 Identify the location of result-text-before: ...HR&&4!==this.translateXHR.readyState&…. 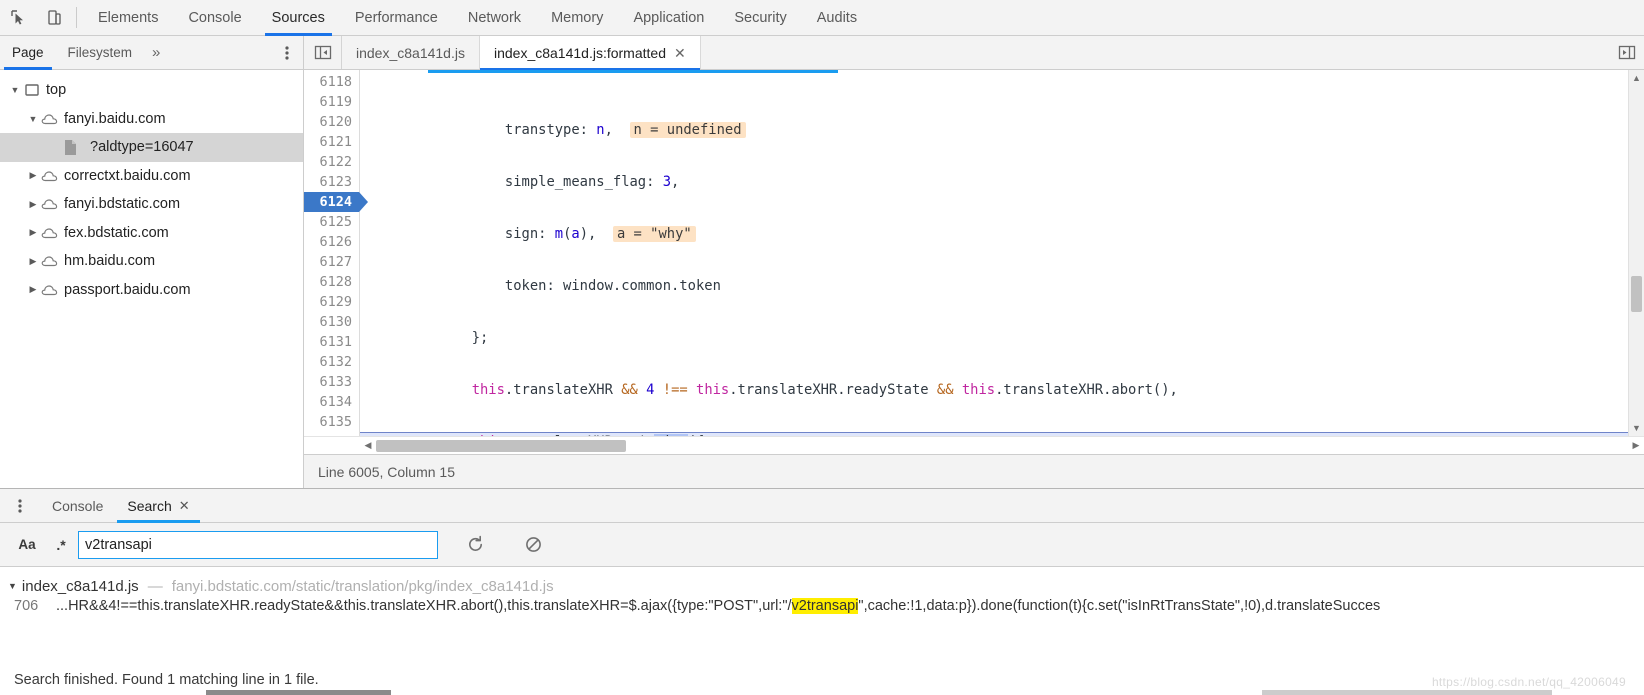
(424, 606).